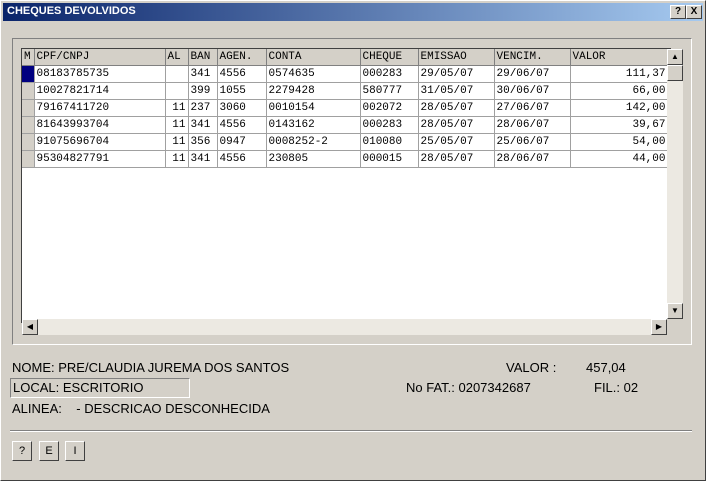 This screenshot has width=706, height=481. Describe the element at coordinates (675, 73) in the screenshot. I see `vertical-scroll-thumb` at that location.